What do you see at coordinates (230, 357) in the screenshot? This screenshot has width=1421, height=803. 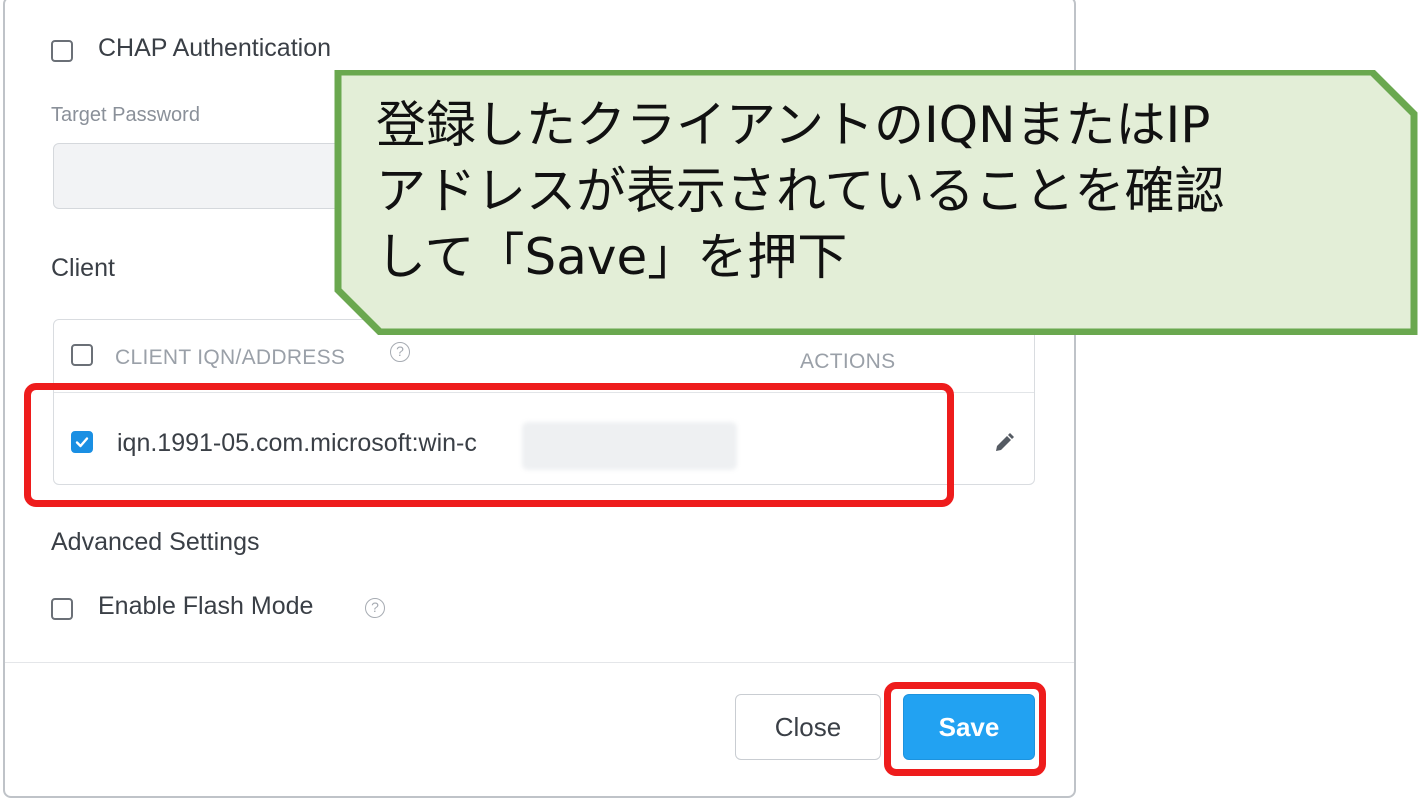 I see `column-header-client-iqn: CLIENT IQN/ADDRESS` at bounding box center [230, 357].